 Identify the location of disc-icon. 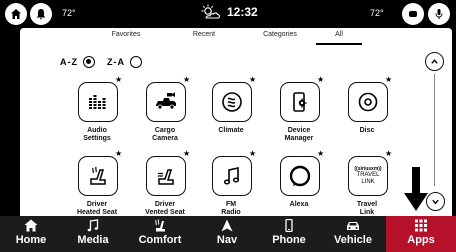
(368, 102).